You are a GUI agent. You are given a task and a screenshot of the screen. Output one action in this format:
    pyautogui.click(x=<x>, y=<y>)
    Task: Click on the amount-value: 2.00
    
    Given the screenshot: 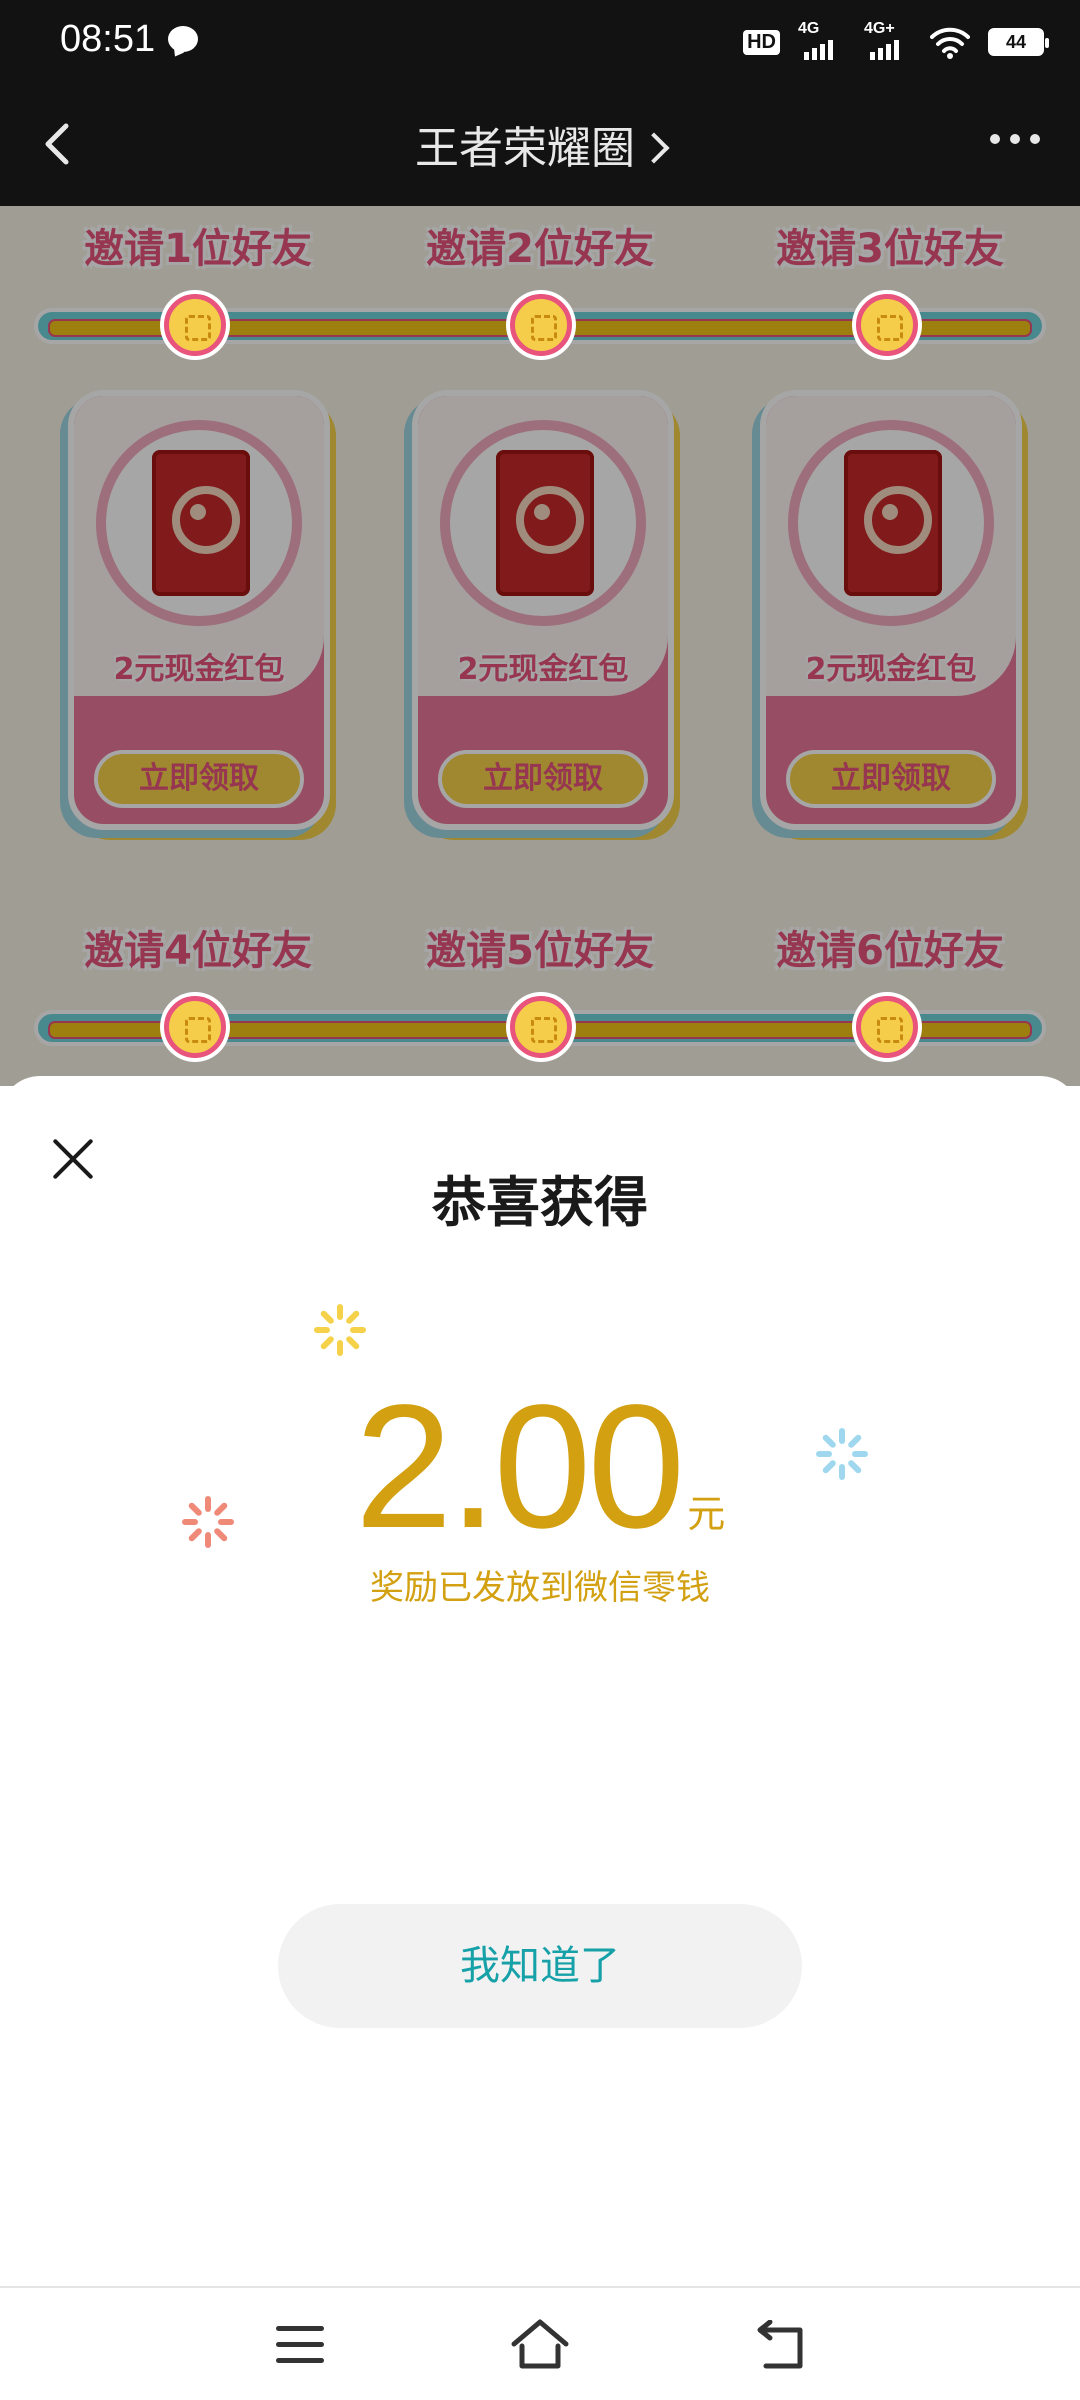 What is the action you would take?
    pyautogui.click(x=520, y=1467)
    